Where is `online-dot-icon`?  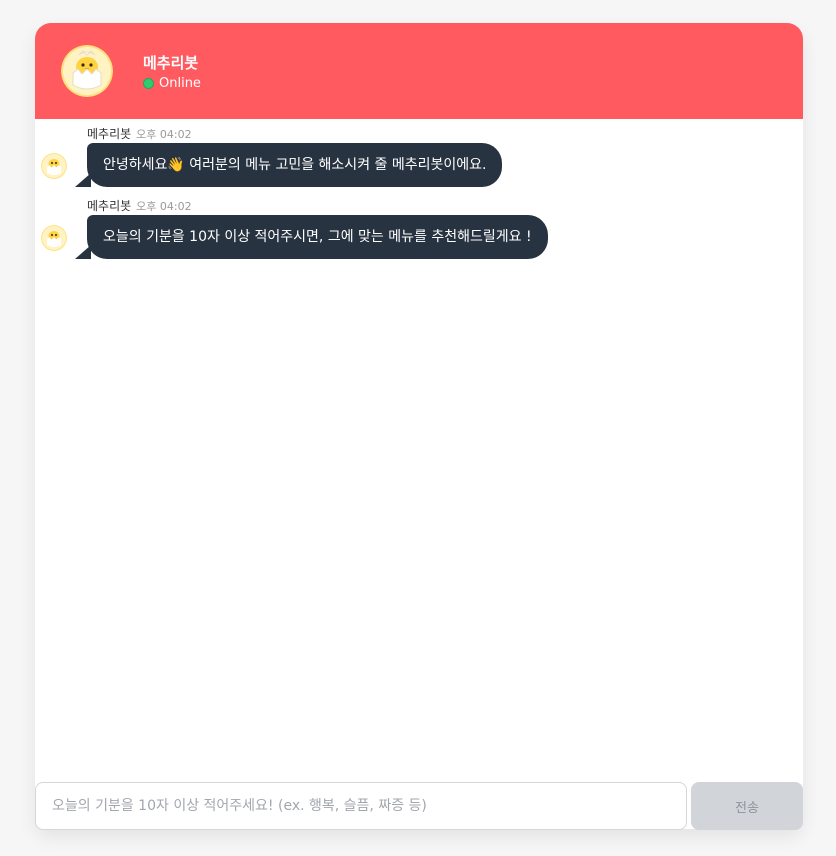
online-dot-icon is located at coordinates (148, 83).